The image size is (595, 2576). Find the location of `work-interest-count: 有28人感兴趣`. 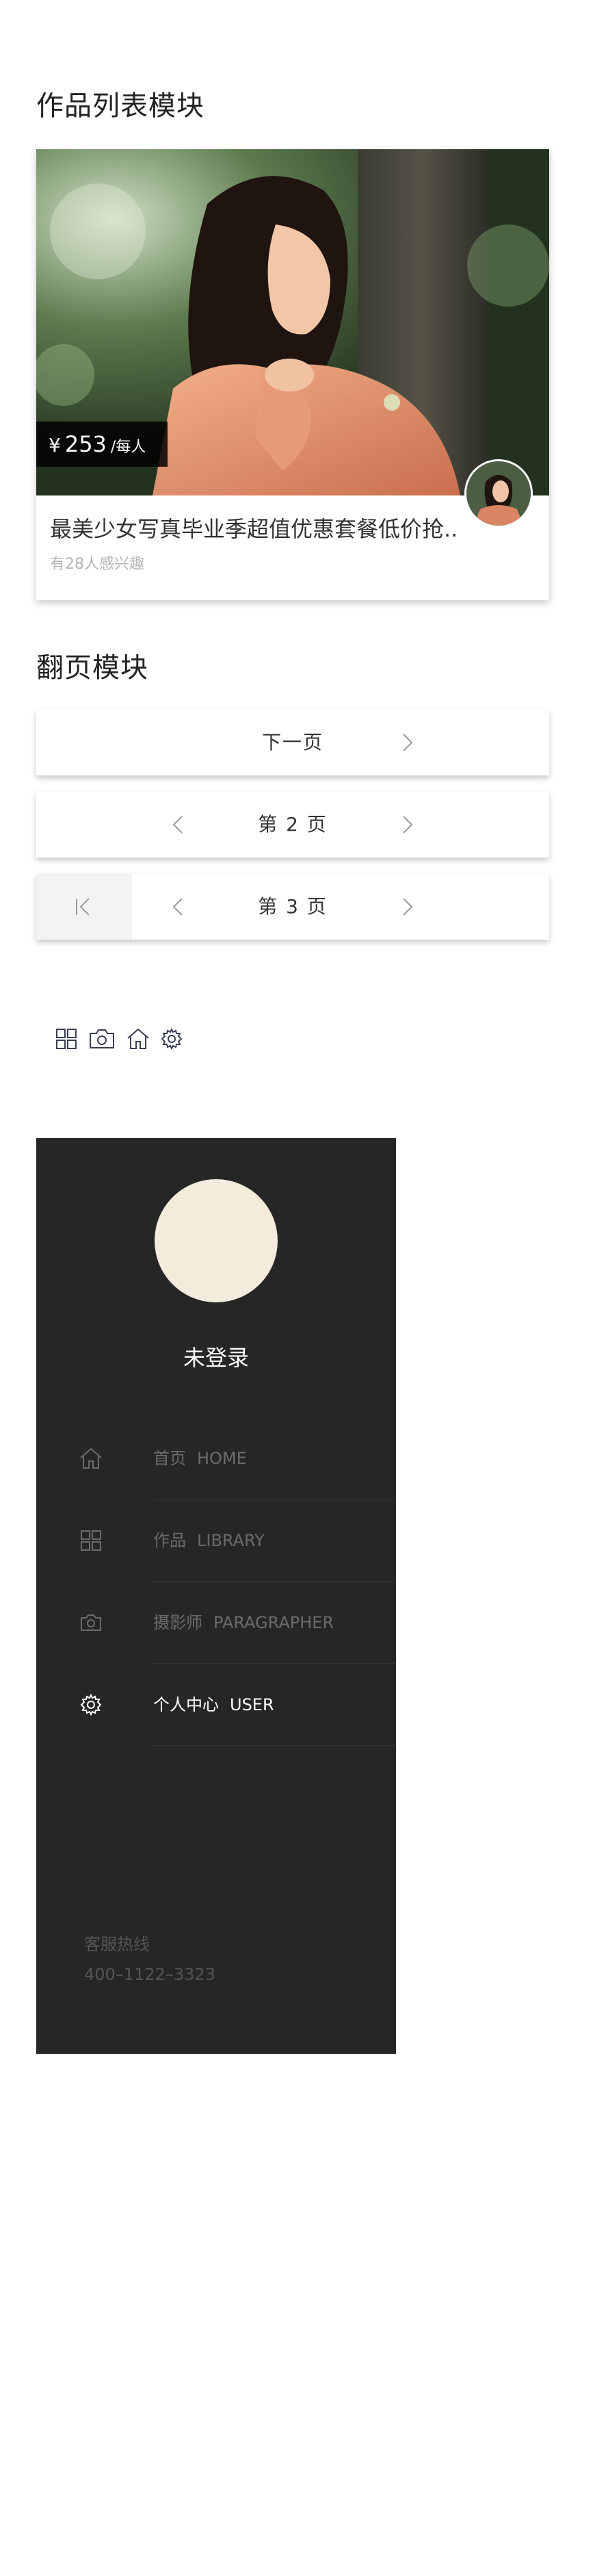

work-interest-count: 有28人感兴趣 is located at coordinates (97, 564).